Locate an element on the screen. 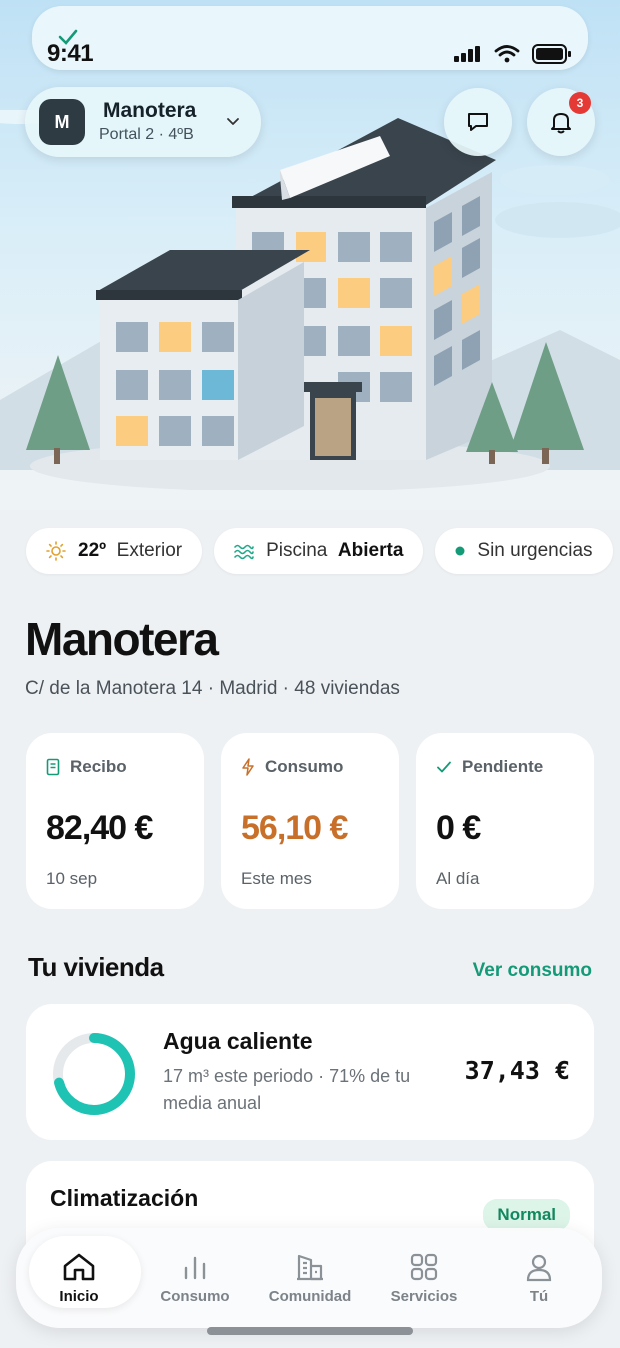 The image size is (620, 1348). home-indicator is located at coordinates (310, 1331).